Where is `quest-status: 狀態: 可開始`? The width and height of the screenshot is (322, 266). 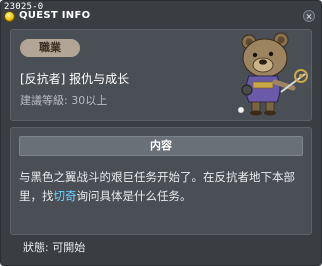 quest-status: 狀態: 可開始 is located at coordinates (54, 247).